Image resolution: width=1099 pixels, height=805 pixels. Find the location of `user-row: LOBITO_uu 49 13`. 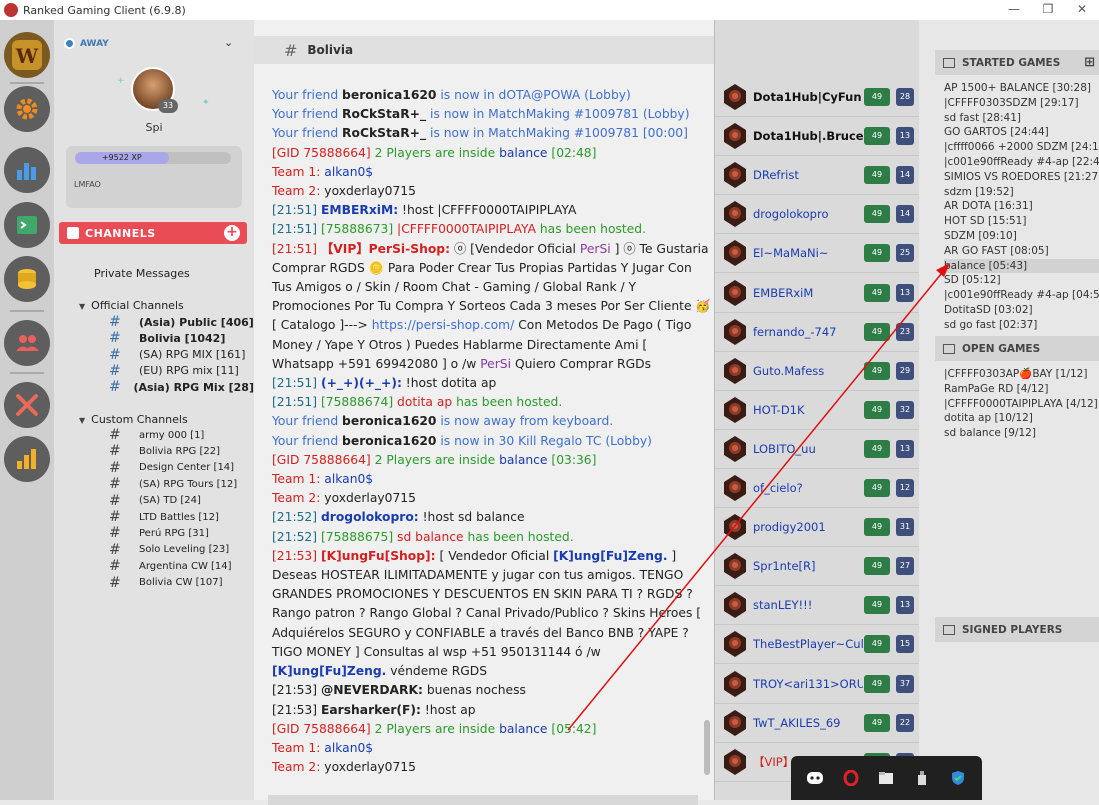

user-row: LOBITO_uu 49 13 is located at coordinates (817, 449).